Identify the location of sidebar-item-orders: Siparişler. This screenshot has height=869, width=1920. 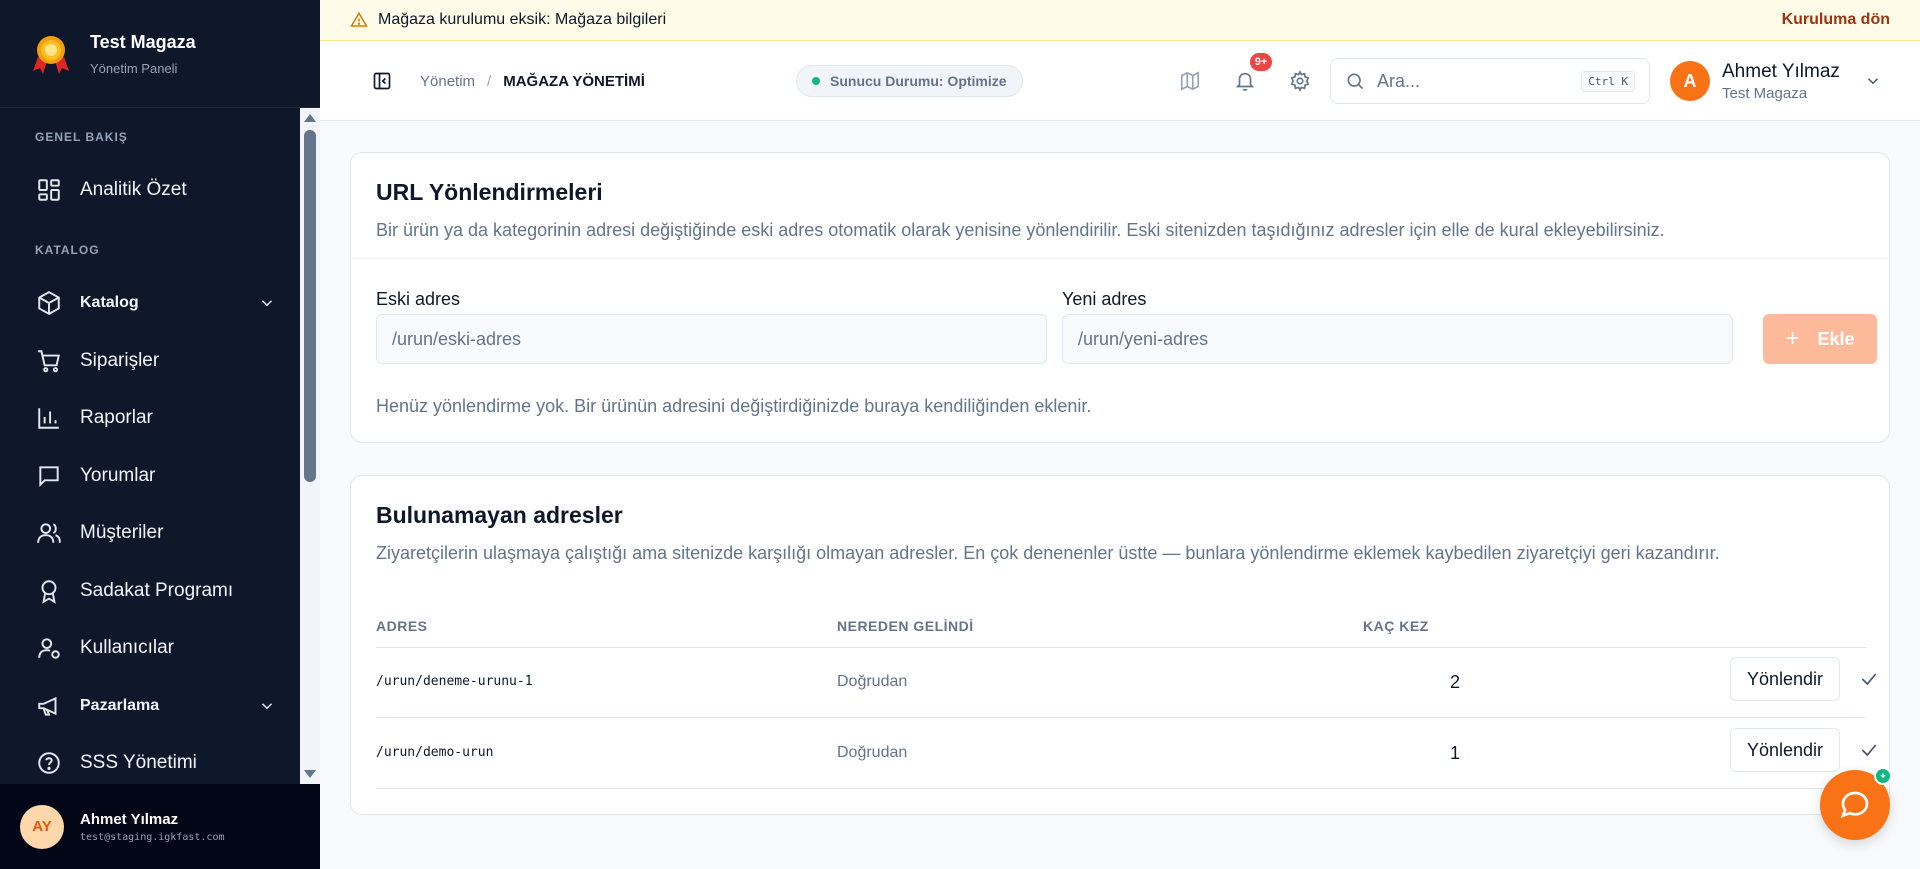
(152, 361).